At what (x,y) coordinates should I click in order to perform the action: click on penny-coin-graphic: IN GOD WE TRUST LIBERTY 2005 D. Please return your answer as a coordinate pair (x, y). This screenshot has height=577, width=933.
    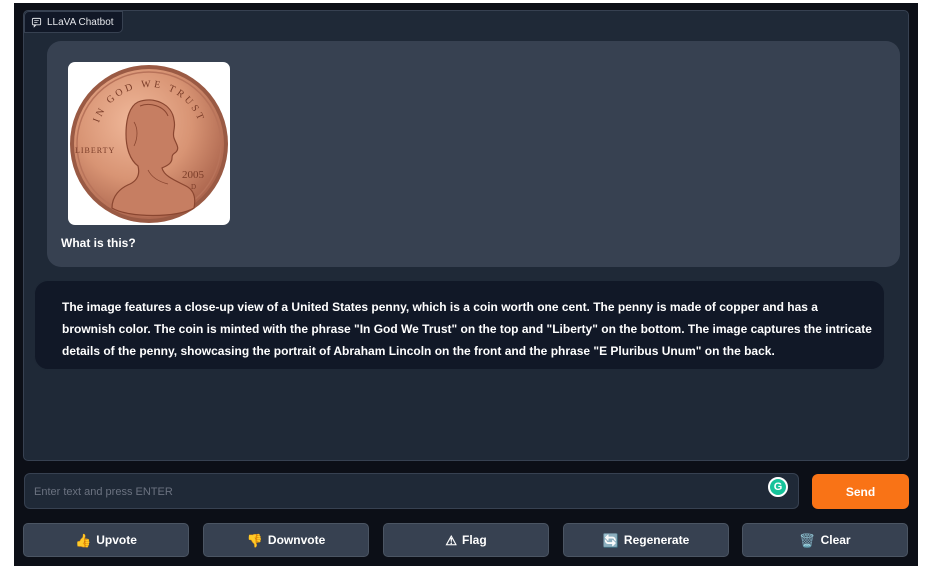
    Looking at the image, I should click on (149, 144).